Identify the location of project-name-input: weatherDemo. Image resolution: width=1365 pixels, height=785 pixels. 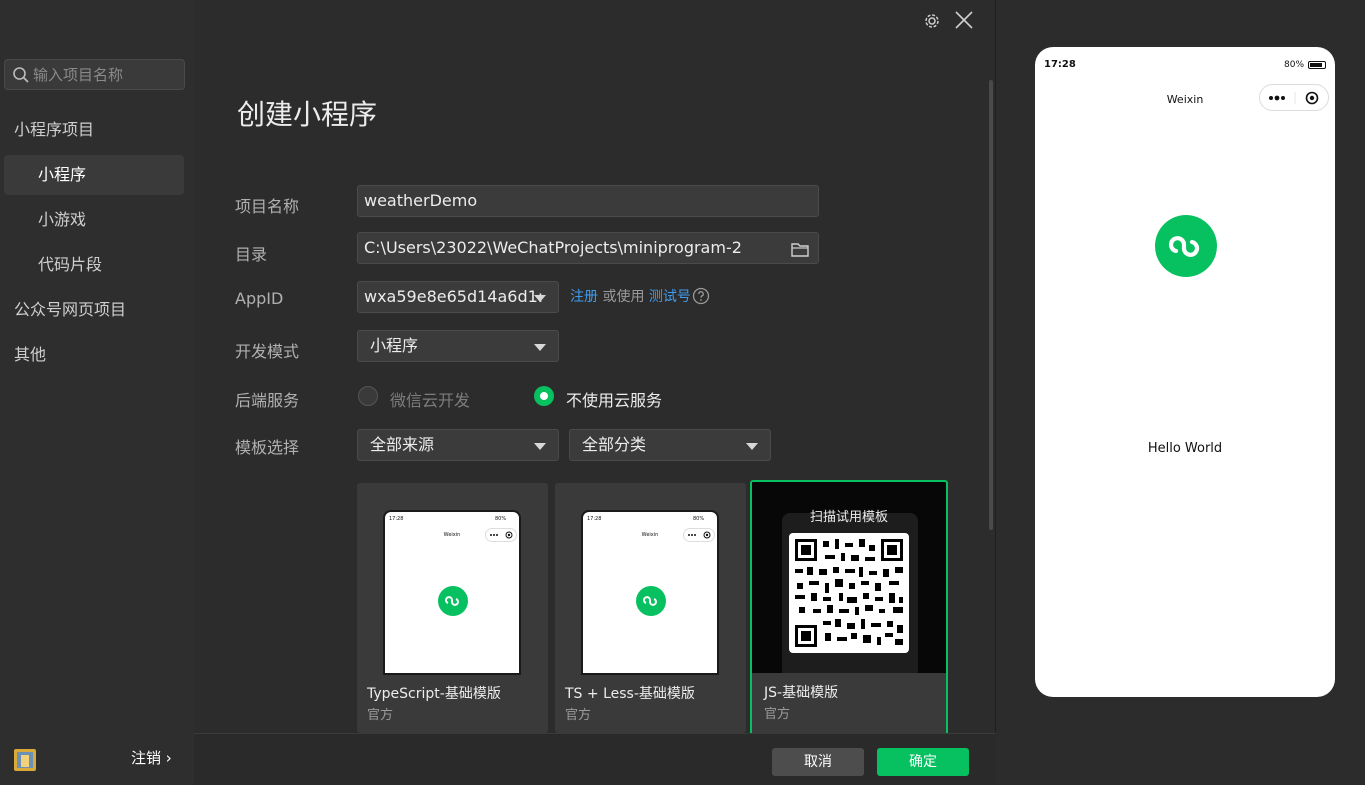
(588, 201).